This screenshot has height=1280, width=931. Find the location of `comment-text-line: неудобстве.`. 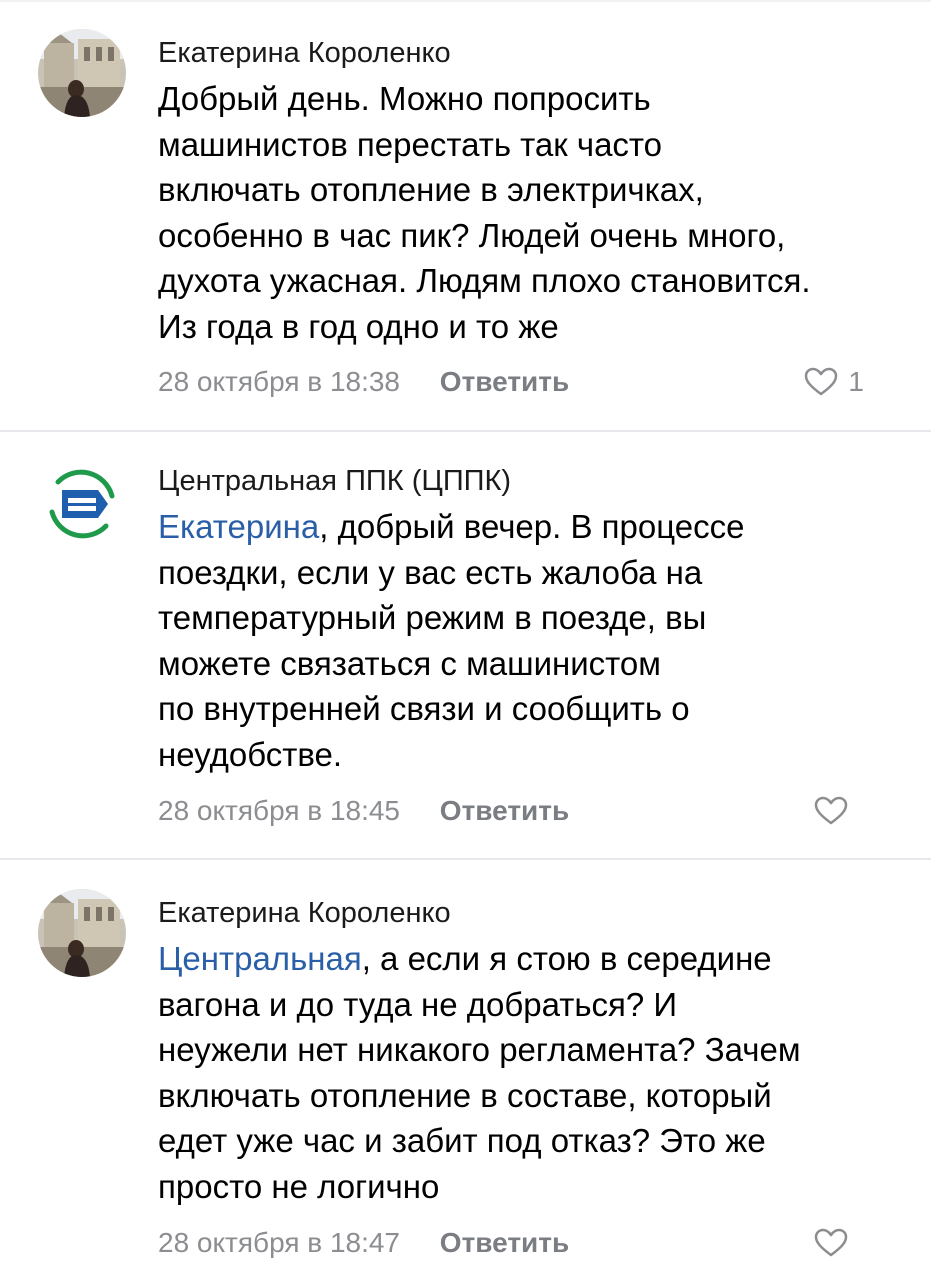

comment-text-line: неудобстве. is located at coordinates (250, 754).